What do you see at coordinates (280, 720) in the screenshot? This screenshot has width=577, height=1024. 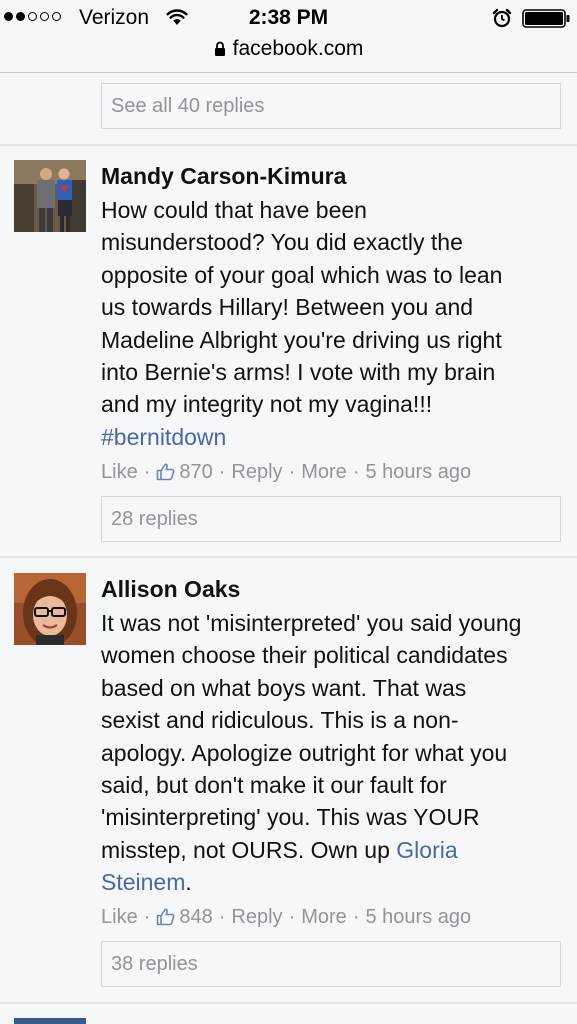 I see `comment-text-line: sexist and ridiculous. This is a non-` at bounding box center [280, 720].